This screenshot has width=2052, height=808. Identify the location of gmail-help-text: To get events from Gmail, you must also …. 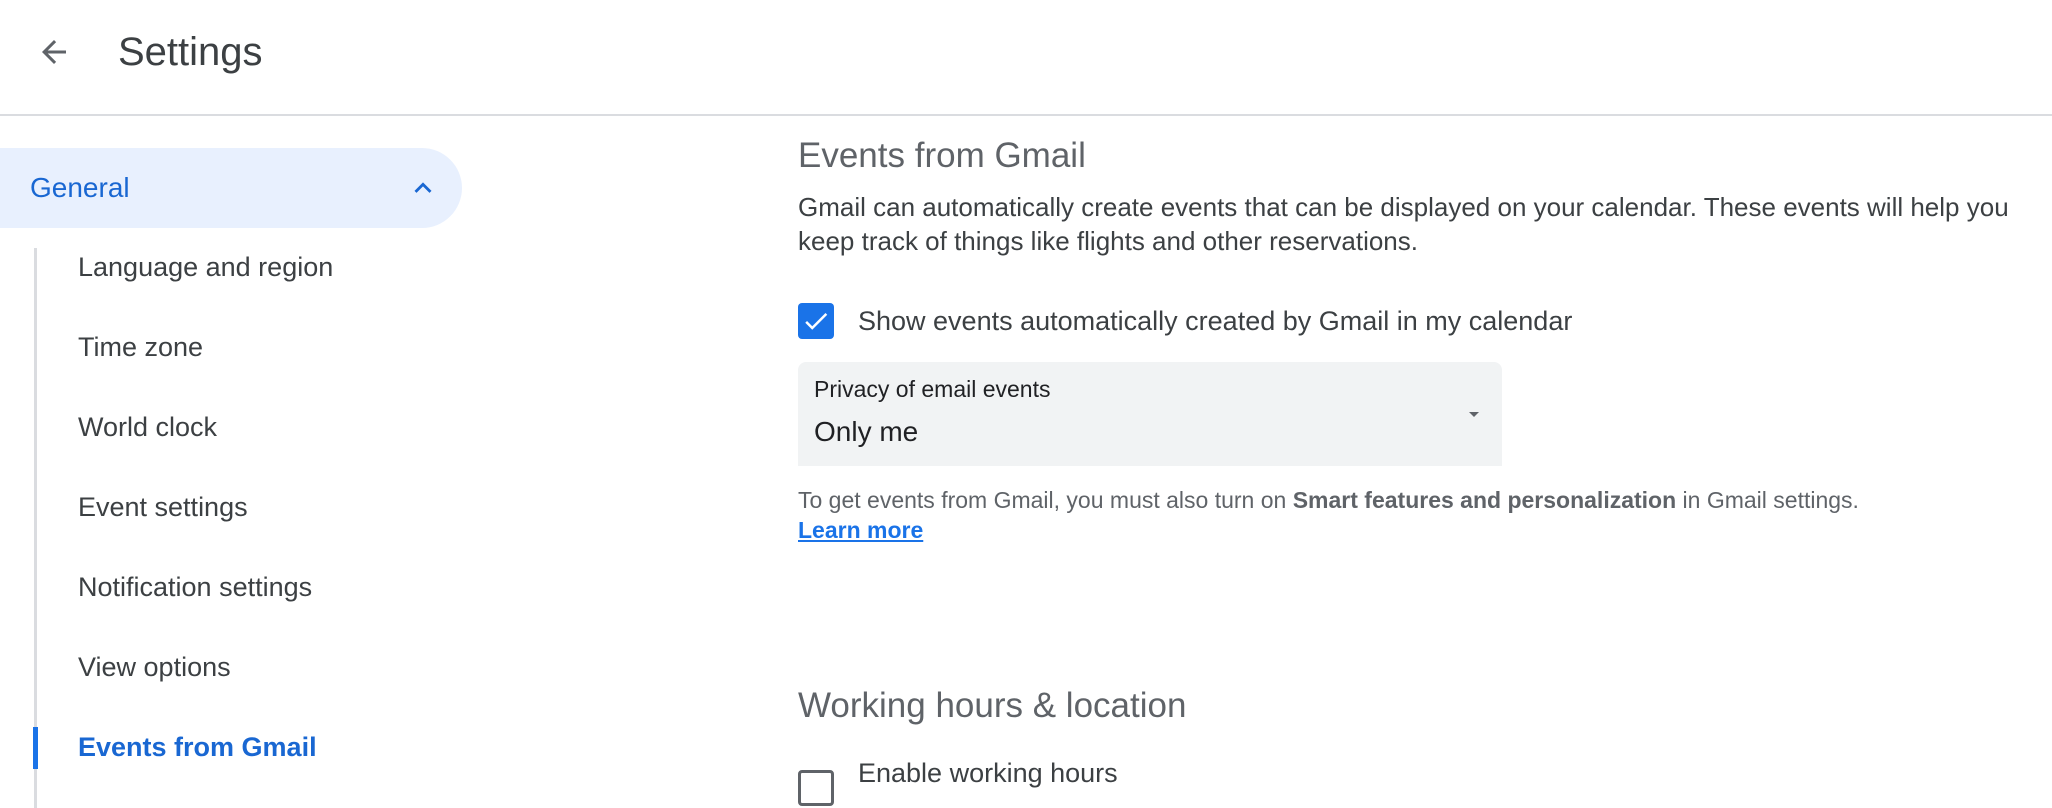
(1418, 515).